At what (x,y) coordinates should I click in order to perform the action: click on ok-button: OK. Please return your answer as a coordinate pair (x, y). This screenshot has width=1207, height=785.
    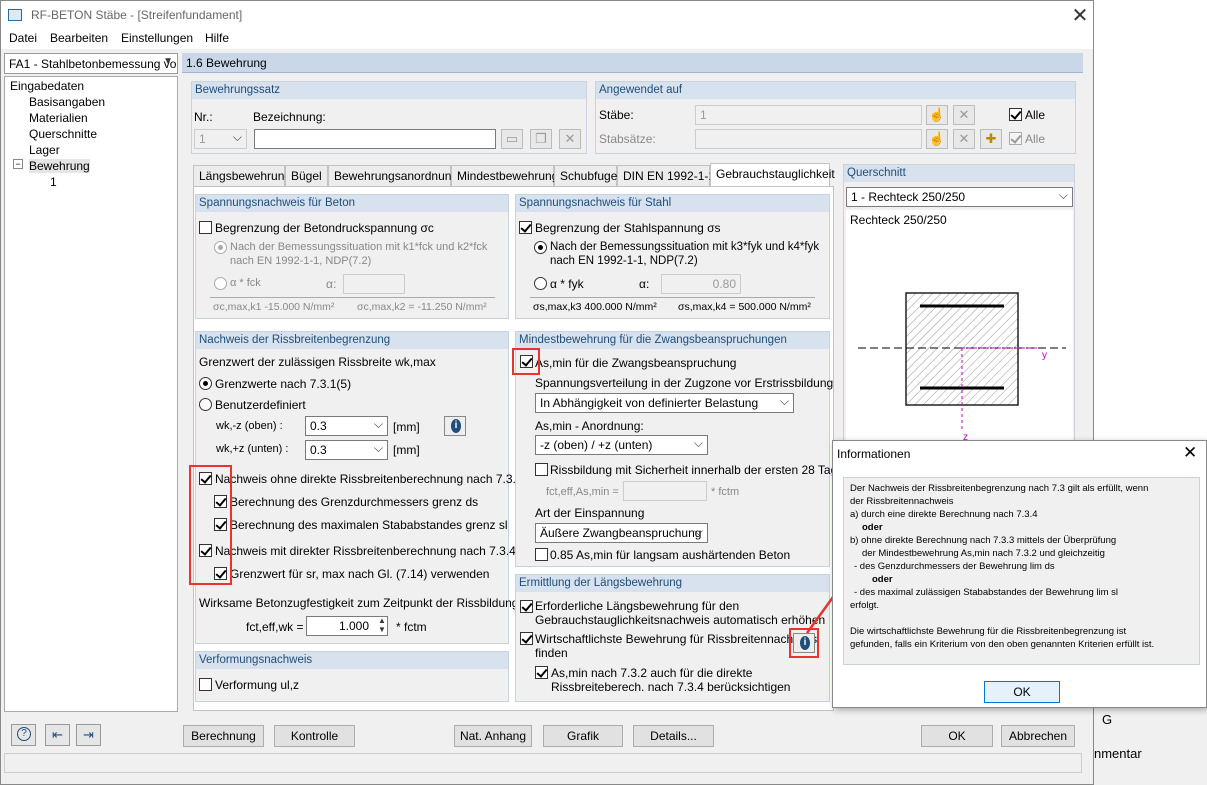
    Looking at the image, I should click on (957, 736).